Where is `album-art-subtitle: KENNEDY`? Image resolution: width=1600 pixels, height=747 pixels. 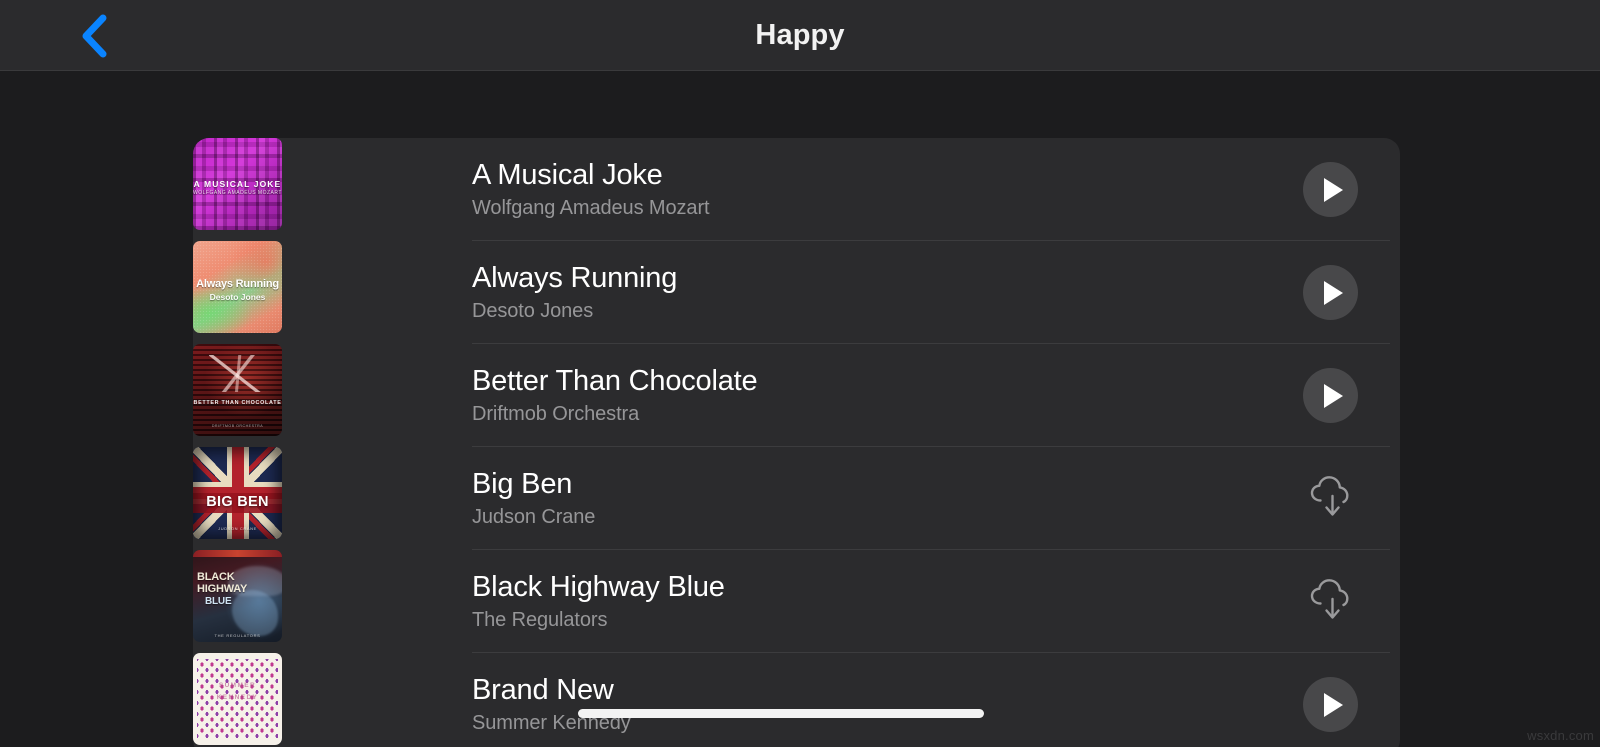 album-art-subtitle: KENNEDY is located at coordinates (237, 697).